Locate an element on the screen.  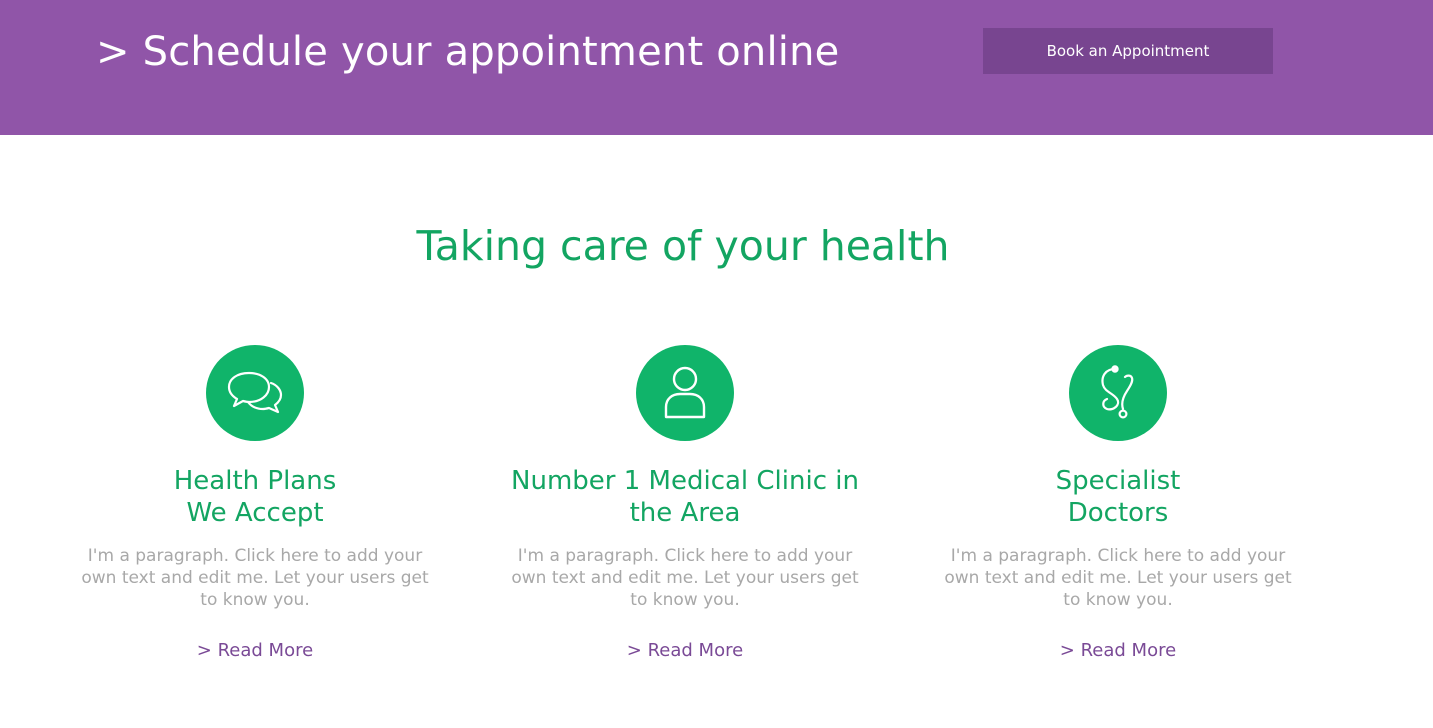
feature-title-line: Number 1 Medical Clinic in is located at coordinates (685, 481).